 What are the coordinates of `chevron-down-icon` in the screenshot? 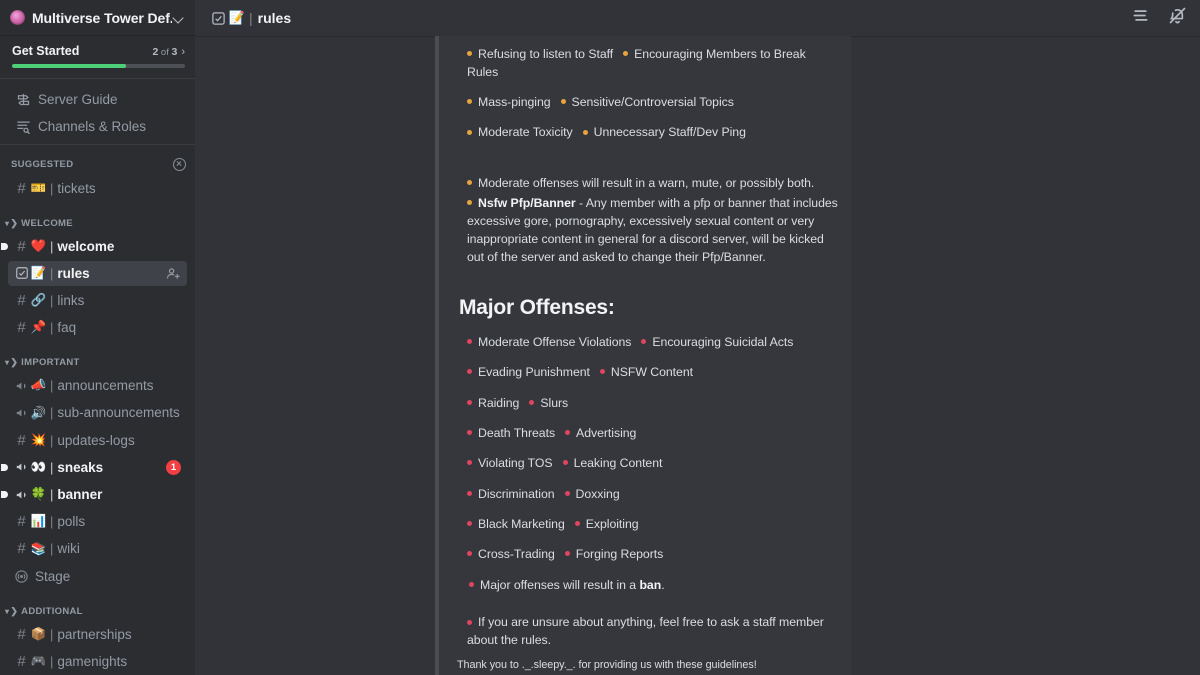 It's located at (179, 18).